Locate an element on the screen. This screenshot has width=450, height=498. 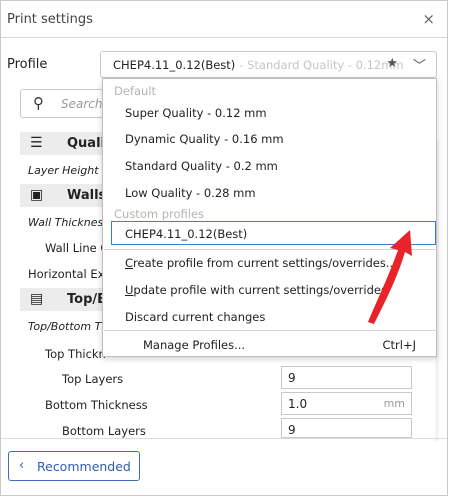
bottom-layers-field: 9 is located at coordinates (346, 428).